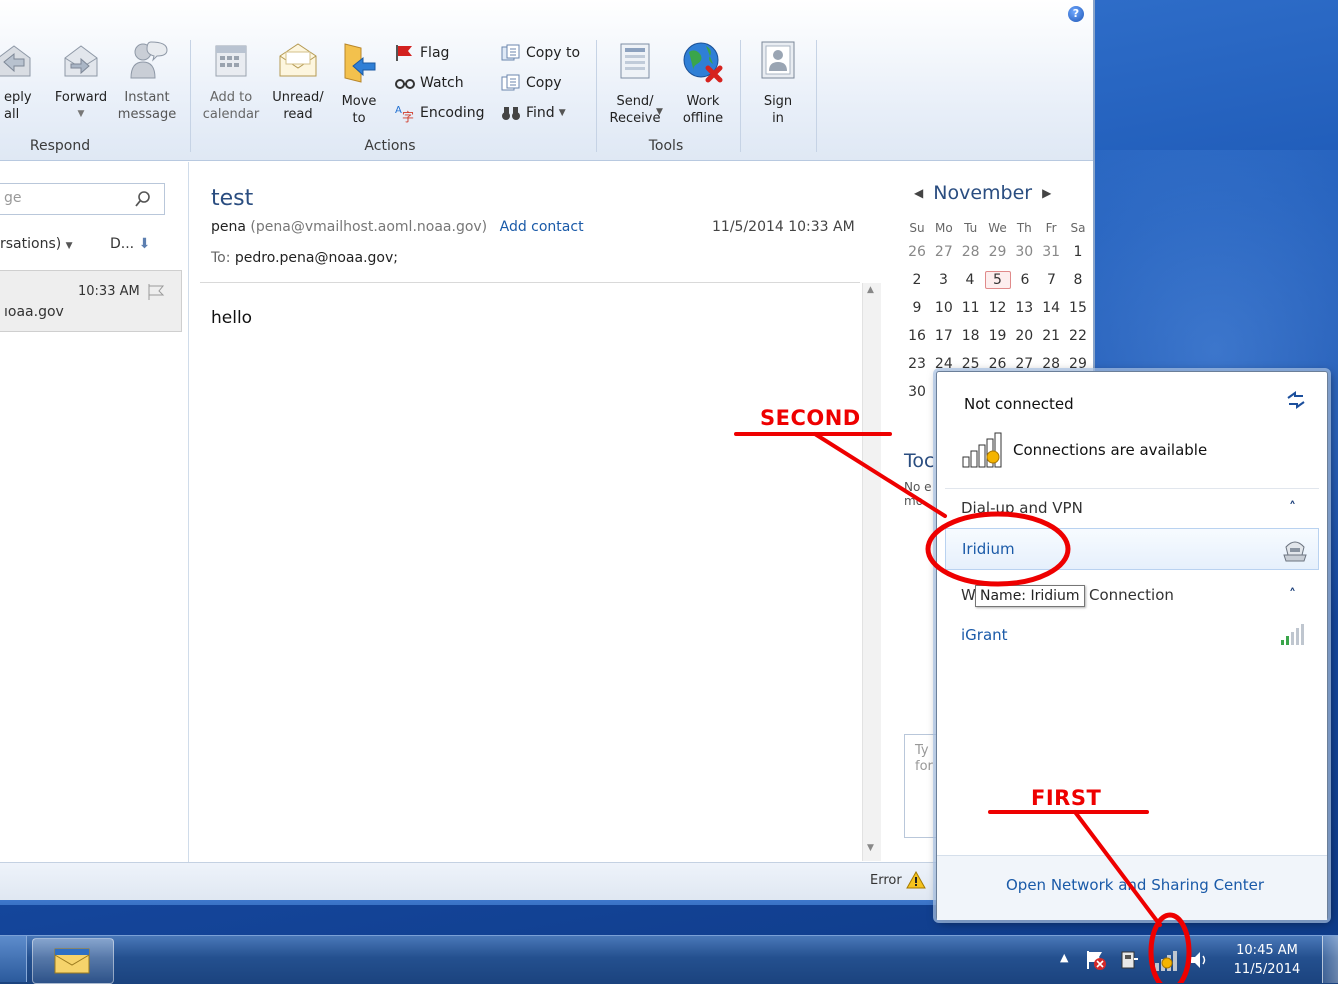  What do you see at coordinates (1170, 947) in the screenshot?
I see `first-circle` at bounding box center [1170, 947].